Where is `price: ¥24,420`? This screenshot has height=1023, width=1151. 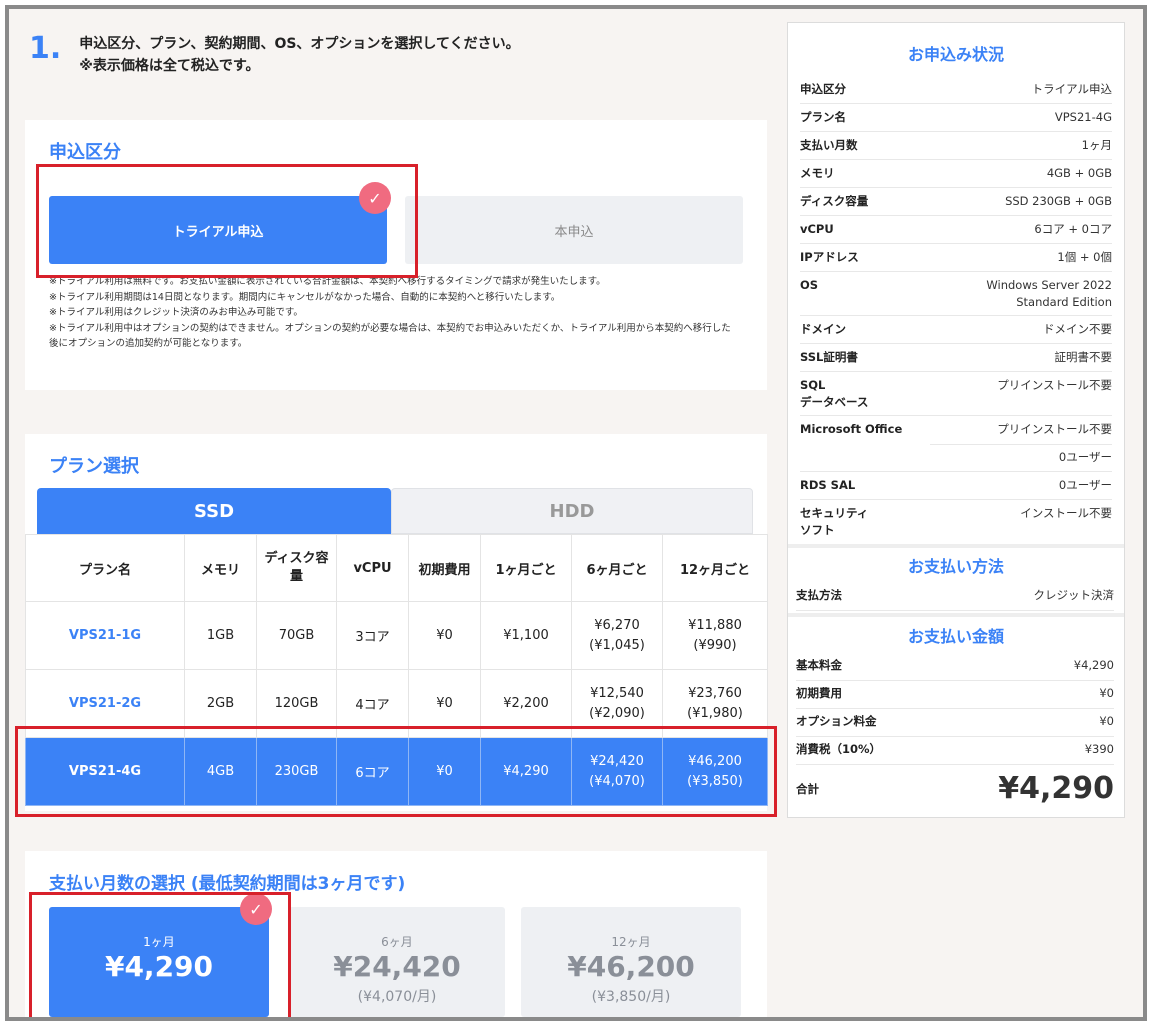 price: ¥24,420 is located at coordinates (617, 761).